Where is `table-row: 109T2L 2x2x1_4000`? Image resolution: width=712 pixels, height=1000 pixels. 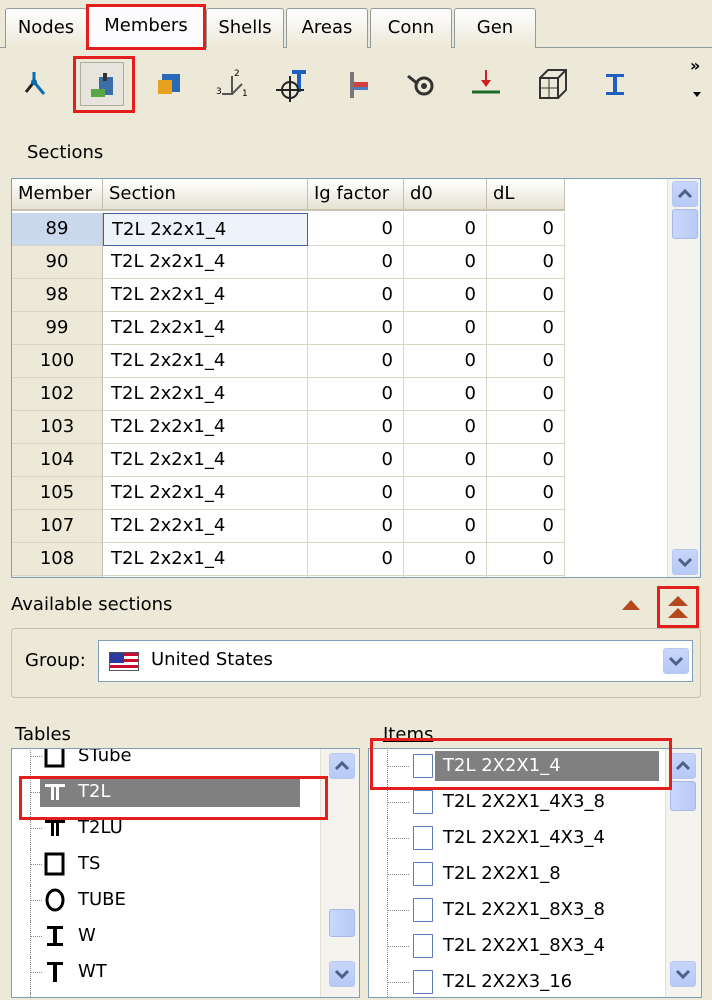 table-row: 109T2L 2x2x1_4000 is located at coordinates (292, 576).